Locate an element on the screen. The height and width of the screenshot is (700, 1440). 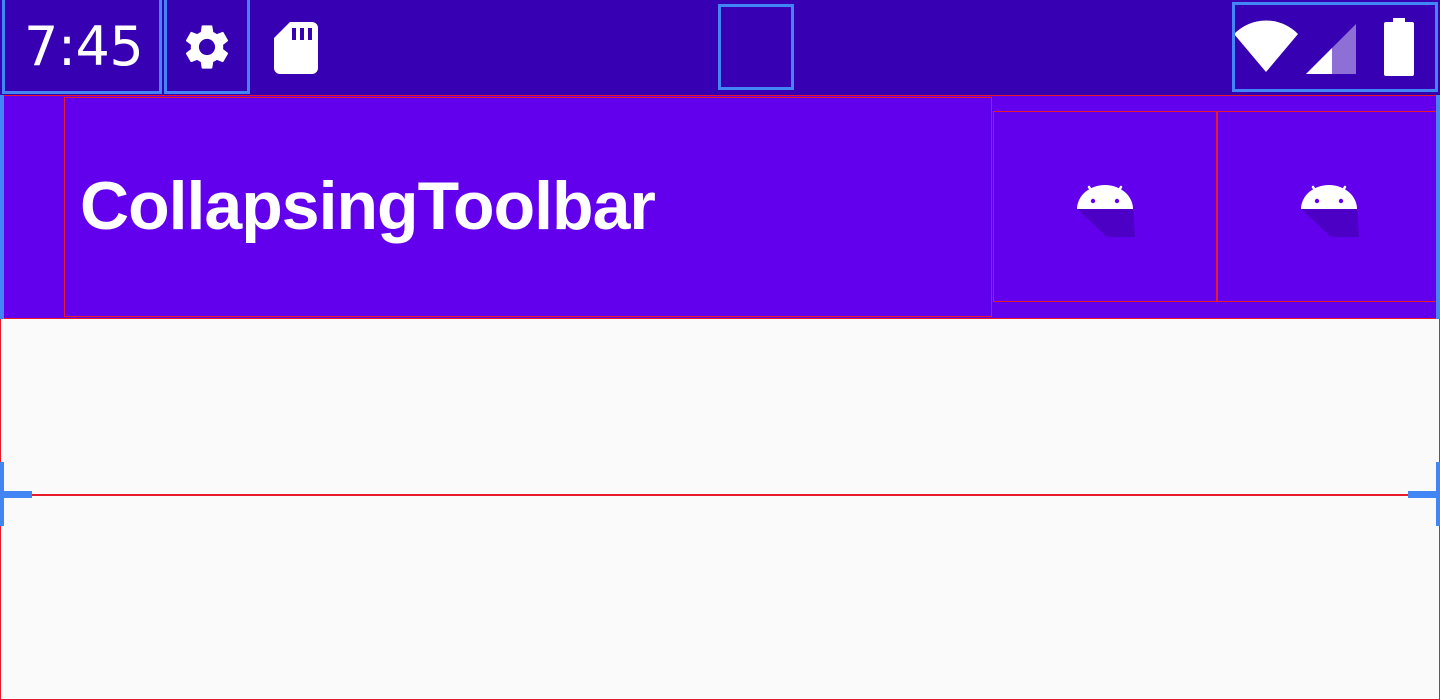
sd-card-icon is located at coordinates (296, 48).